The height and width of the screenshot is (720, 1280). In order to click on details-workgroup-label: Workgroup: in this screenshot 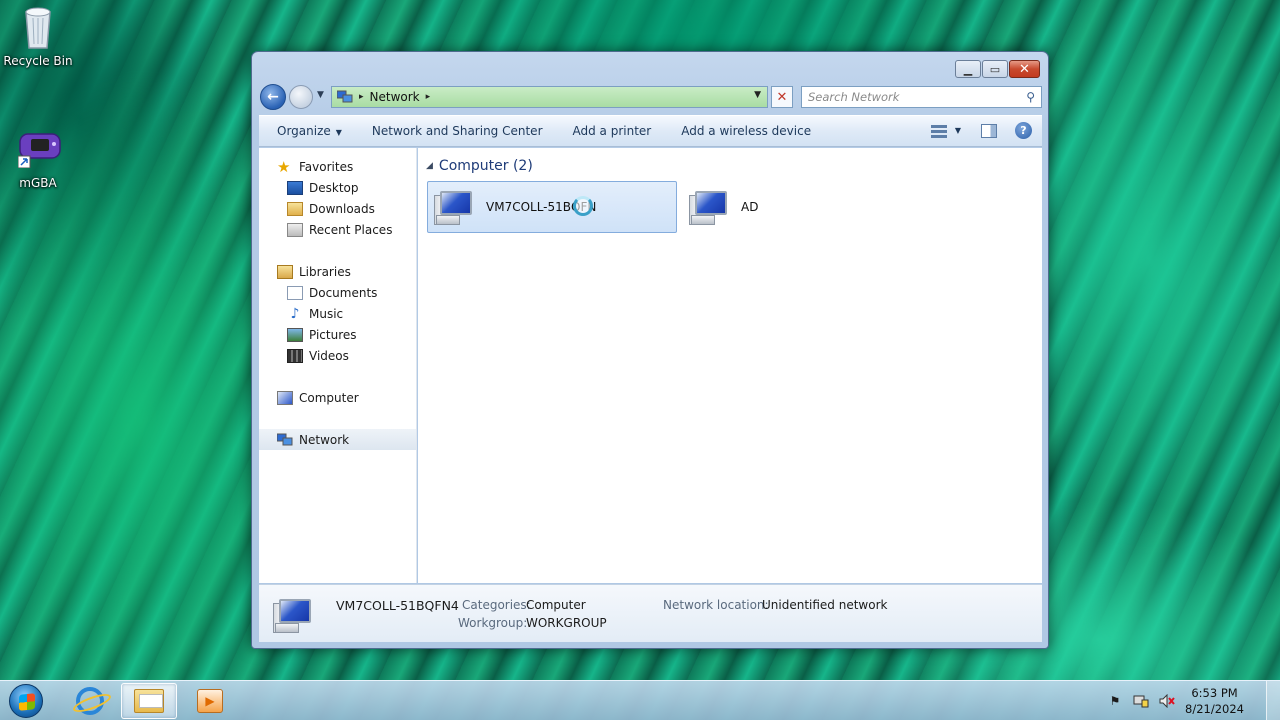, I will do `click(493, 623)`.